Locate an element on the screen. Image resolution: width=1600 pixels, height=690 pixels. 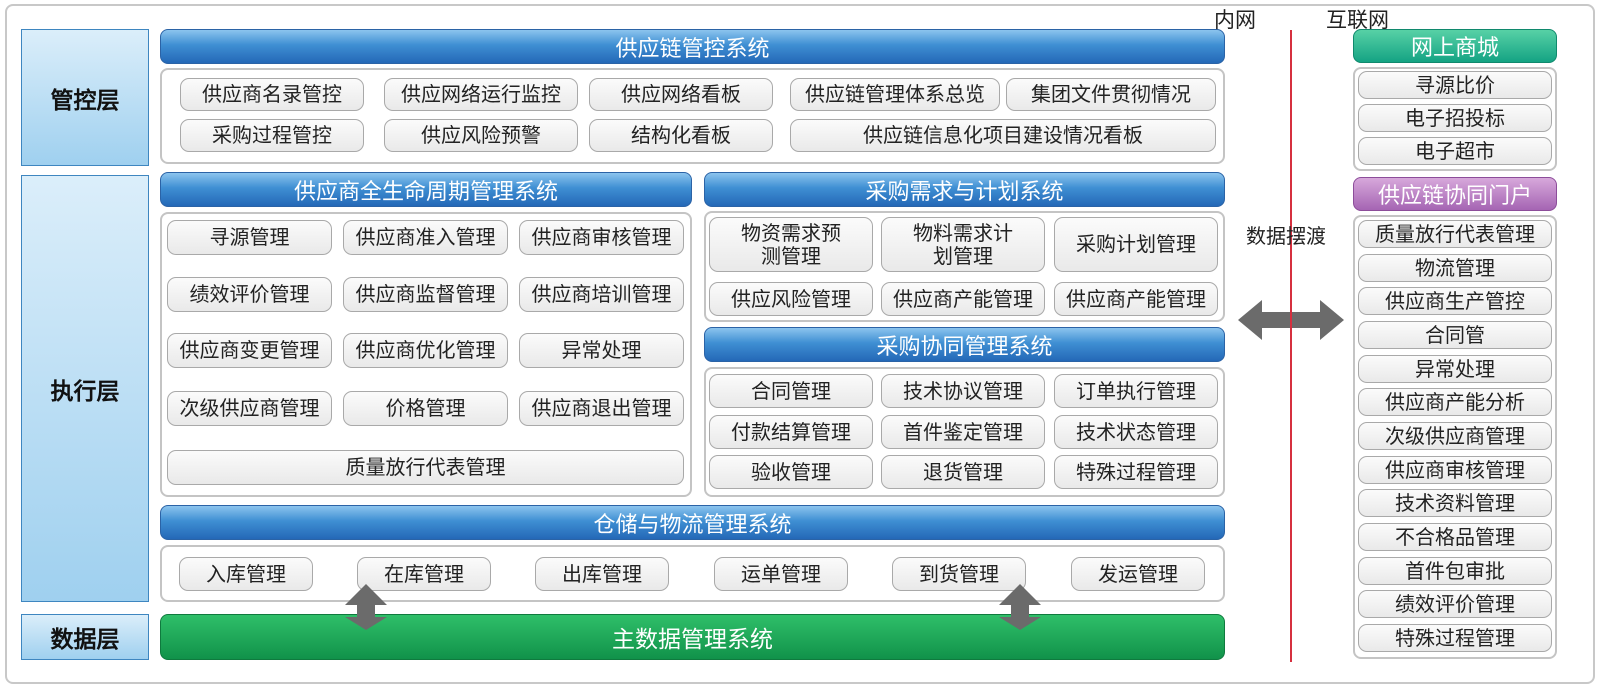
mall-item: 电子招投标 is located at coordinates (1455, 118).